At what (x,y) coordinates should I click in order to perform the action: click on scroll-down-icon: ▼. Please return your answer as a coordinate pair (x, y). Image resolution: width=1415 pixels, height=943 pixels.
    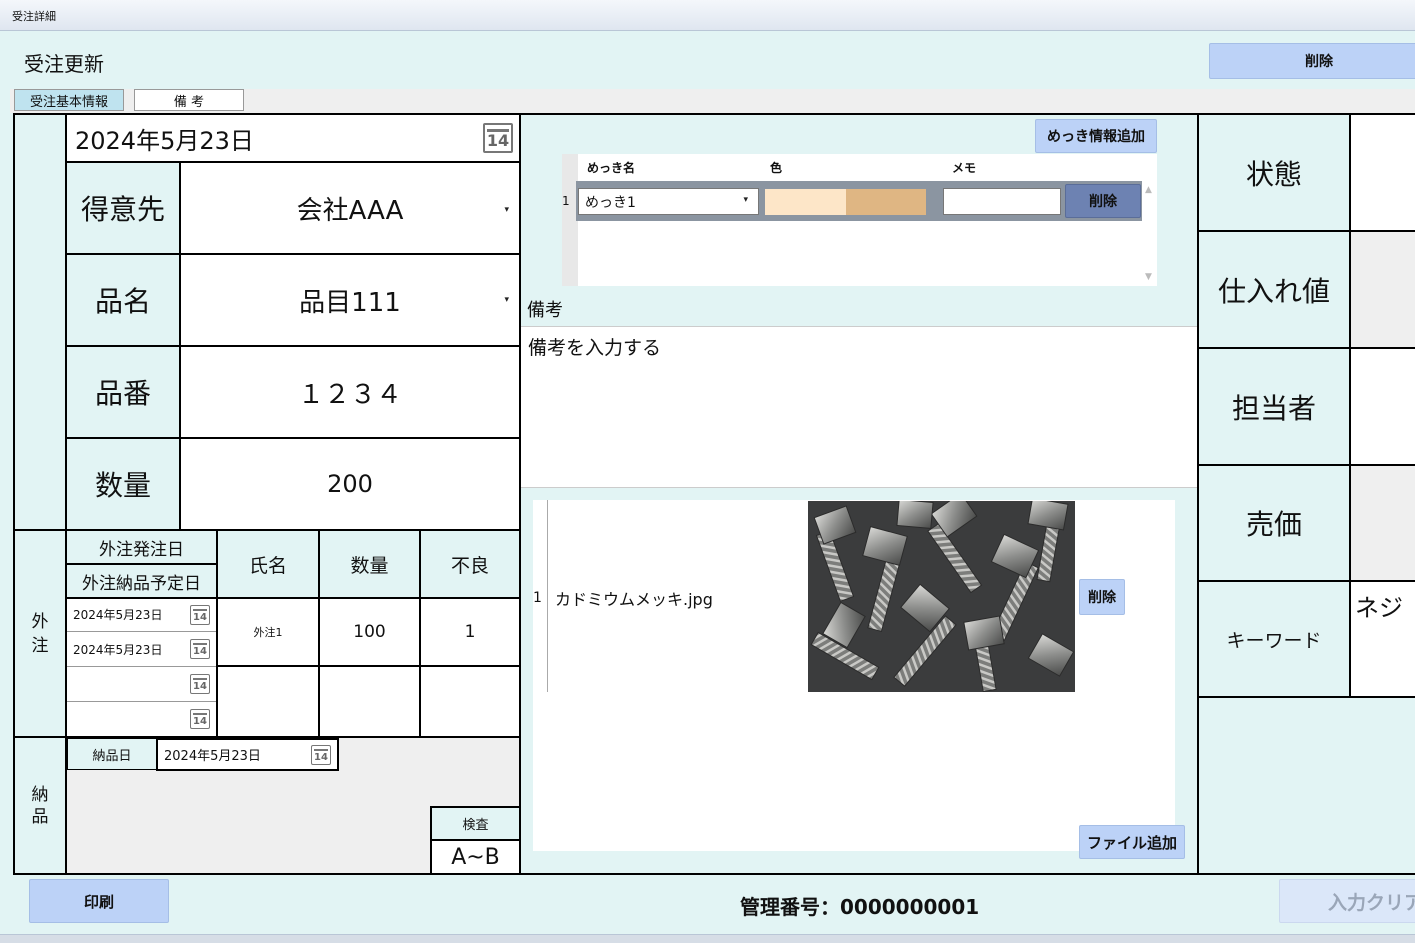
    Looking at the image, I should click on (1148, 277).